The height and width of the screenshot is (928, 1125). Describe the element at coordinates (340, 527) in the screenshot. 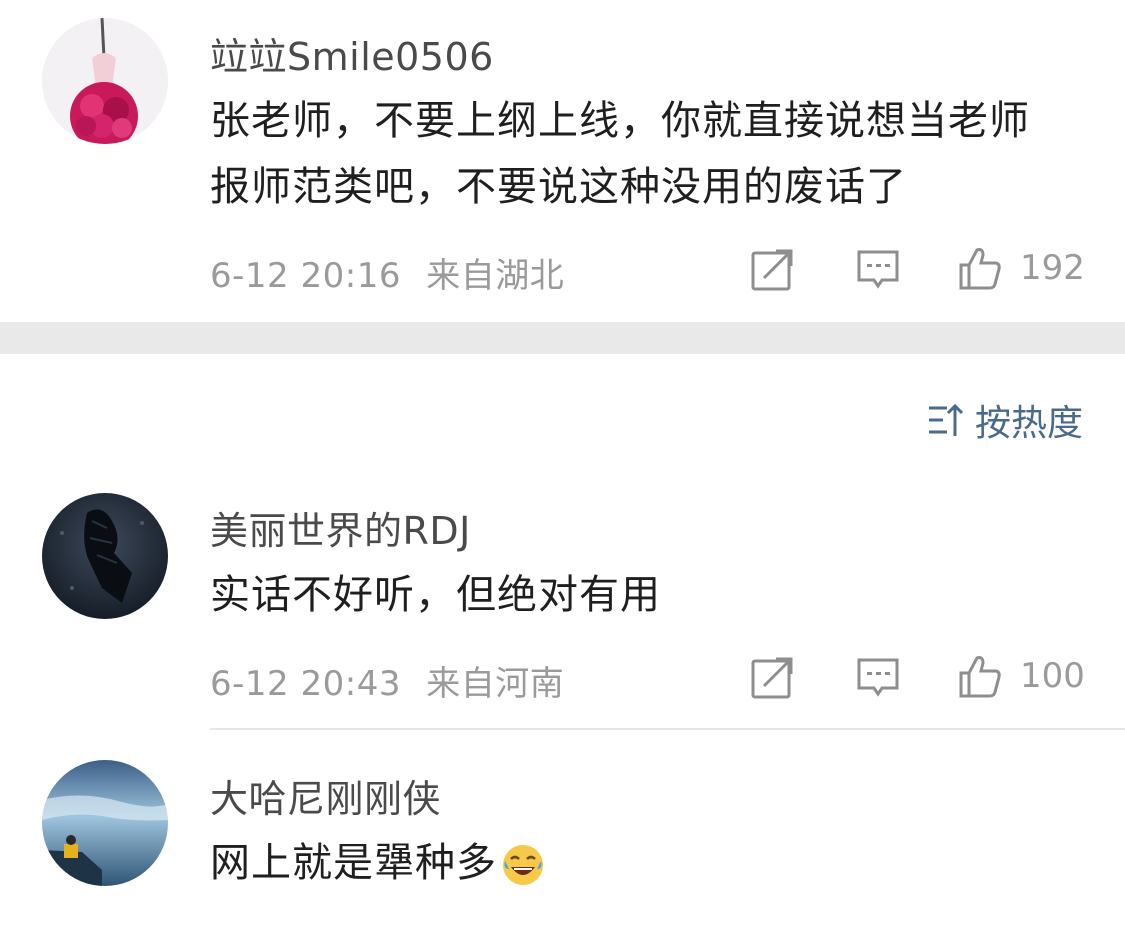

I see `comment-author: 美丽世界的RDJ` at that location.